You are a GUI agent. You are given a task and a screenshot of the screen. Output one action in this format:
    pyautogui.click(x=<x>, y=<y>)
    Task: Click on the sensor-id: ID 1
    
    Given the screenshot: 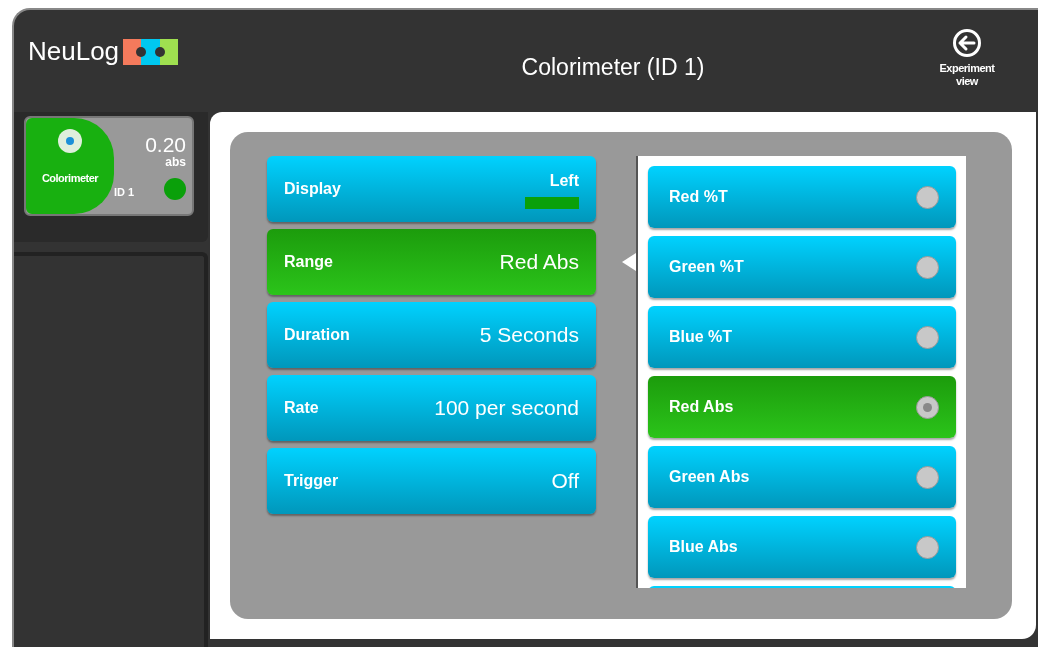 What is the action you would take?
    pyautogui.click(x=124, y=192)
    